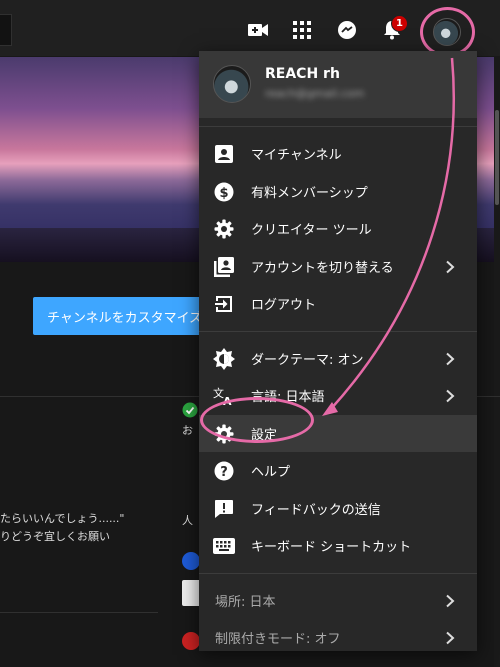 The height and width of the screenshot is (667, 500). What do you see at coordinates (331, 548) in the screenshot?
I see `menu-item-label: キーボード ショートカット` at bounding box center [331, 548].